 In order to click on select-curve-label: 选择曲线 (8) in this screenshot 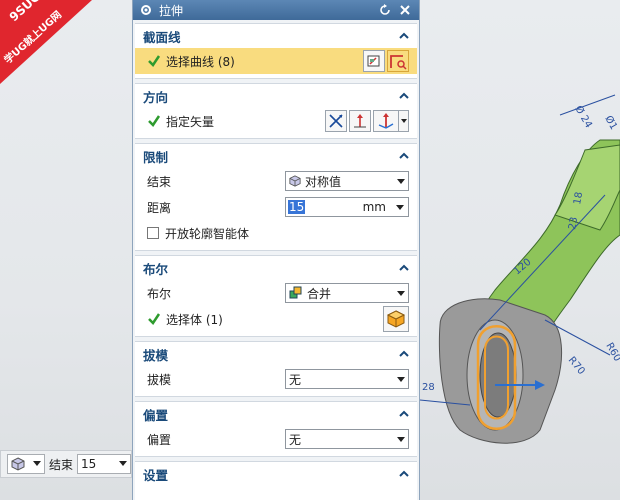, I will do `click(200, 61)`.